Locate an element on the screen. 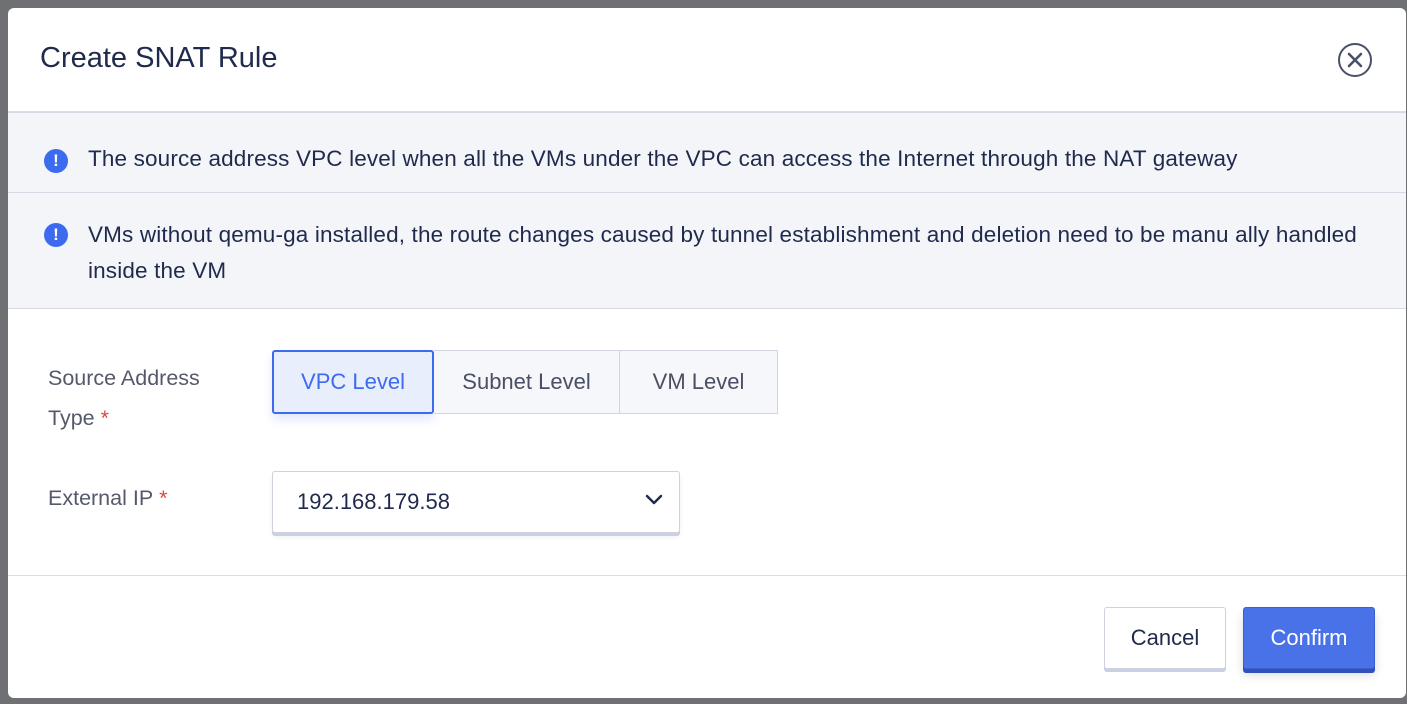 This screenshot has height=704, width=1407. chevron-down-icon is located at coordinates (654, 499).